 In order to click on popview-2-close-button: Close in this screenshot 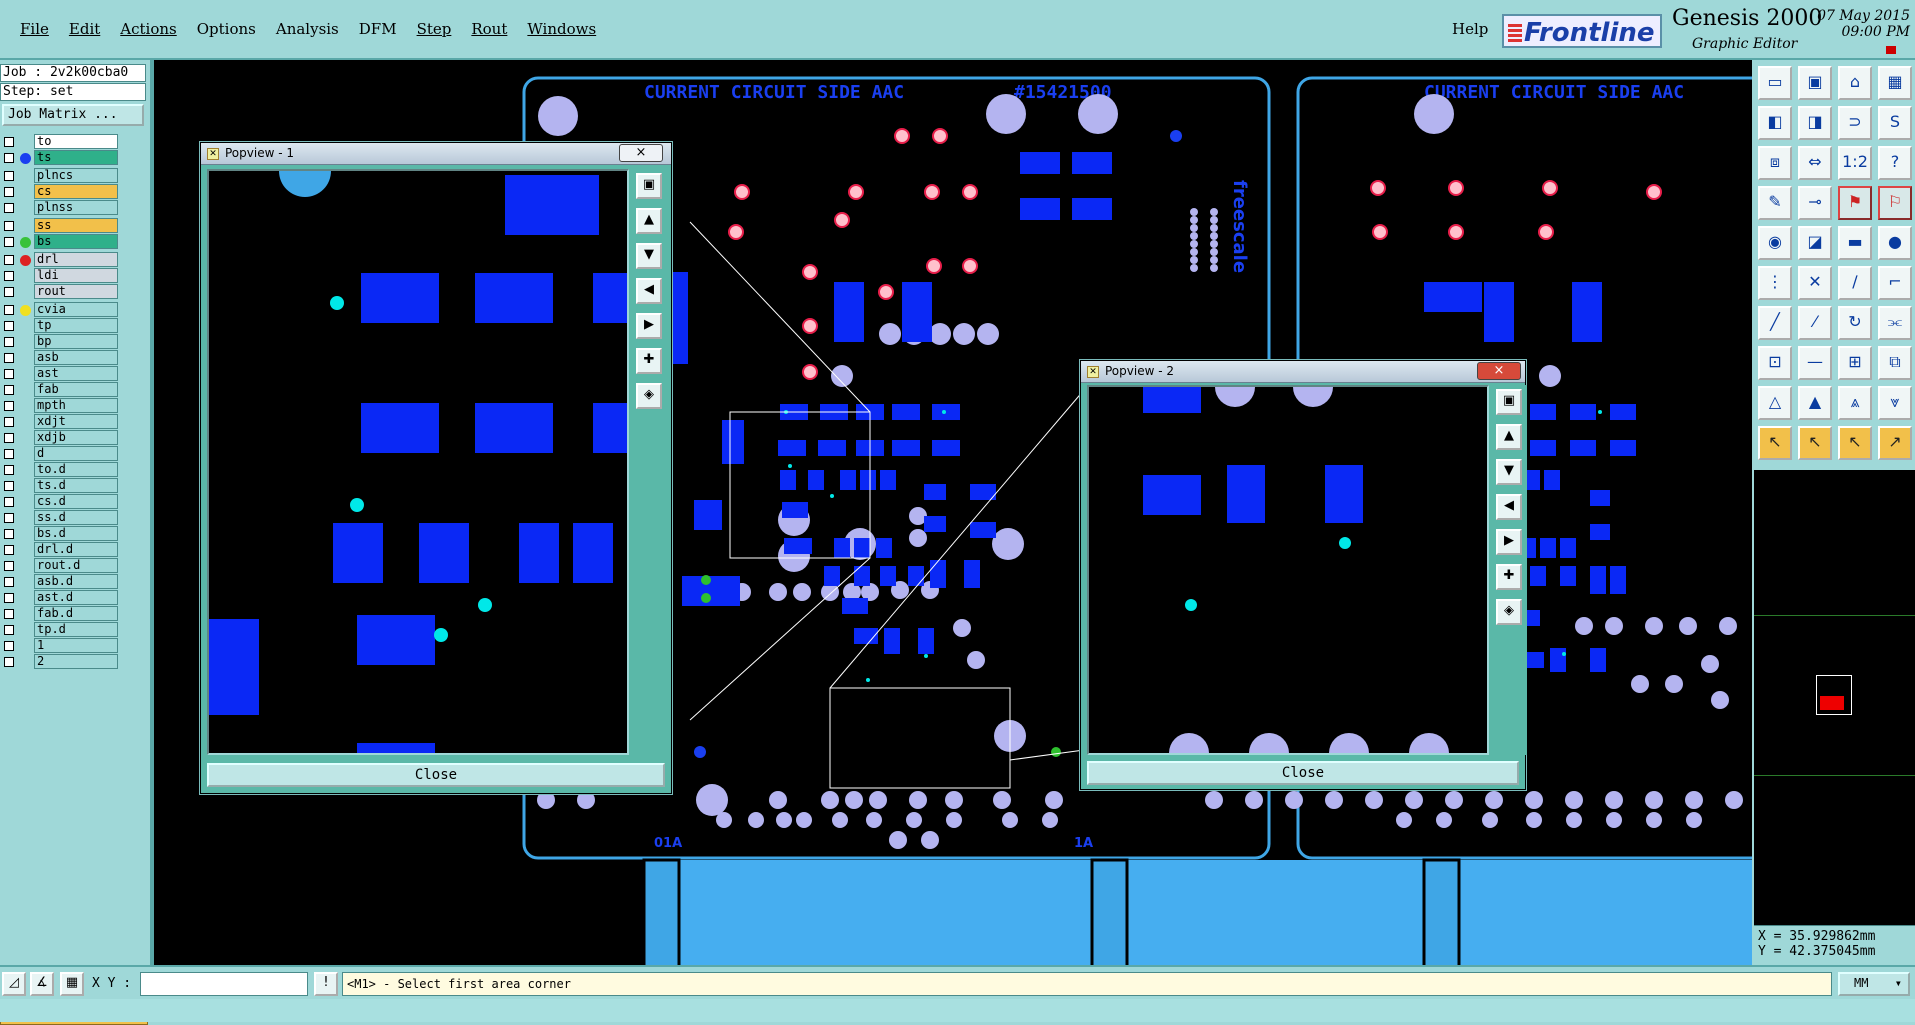, I will do `click(1303, 773)`.